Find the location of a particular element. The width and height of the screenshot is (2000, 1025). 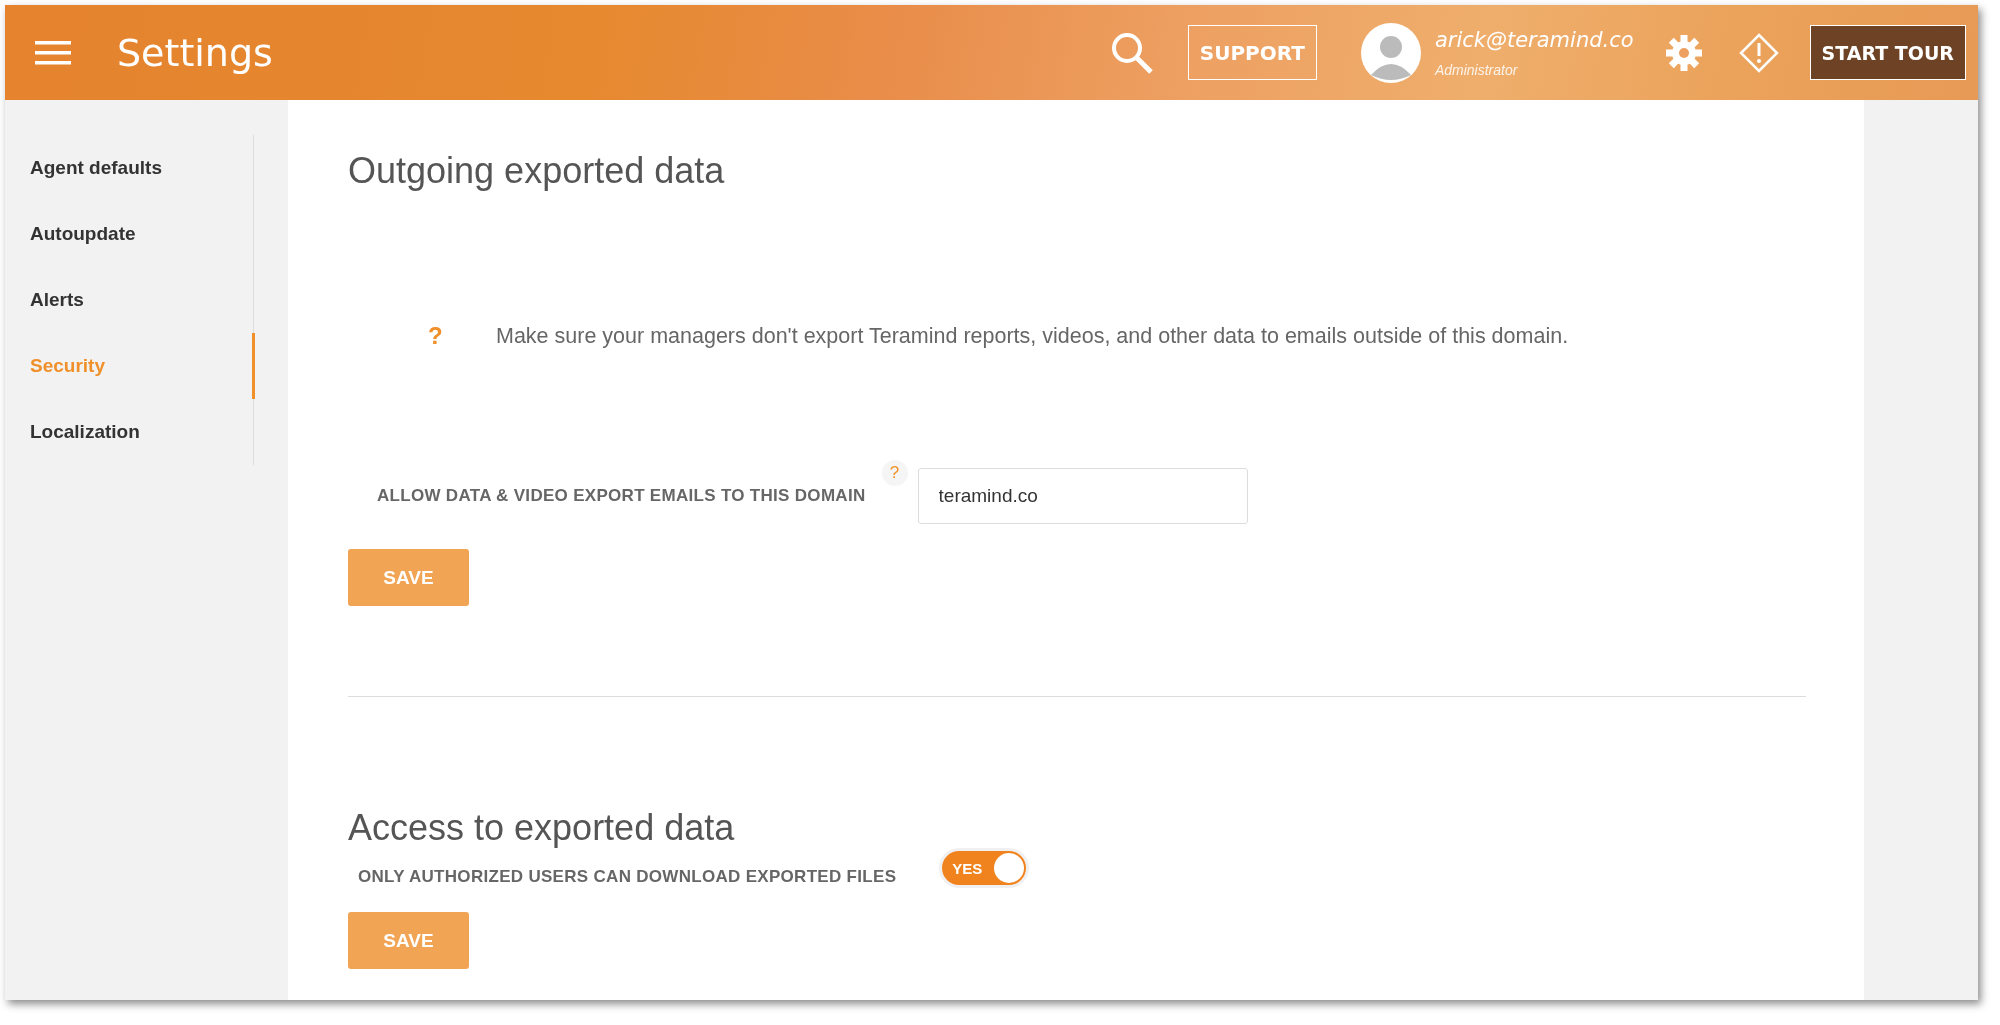

sidebar-item: Localization is located at coordinates (130, 432).